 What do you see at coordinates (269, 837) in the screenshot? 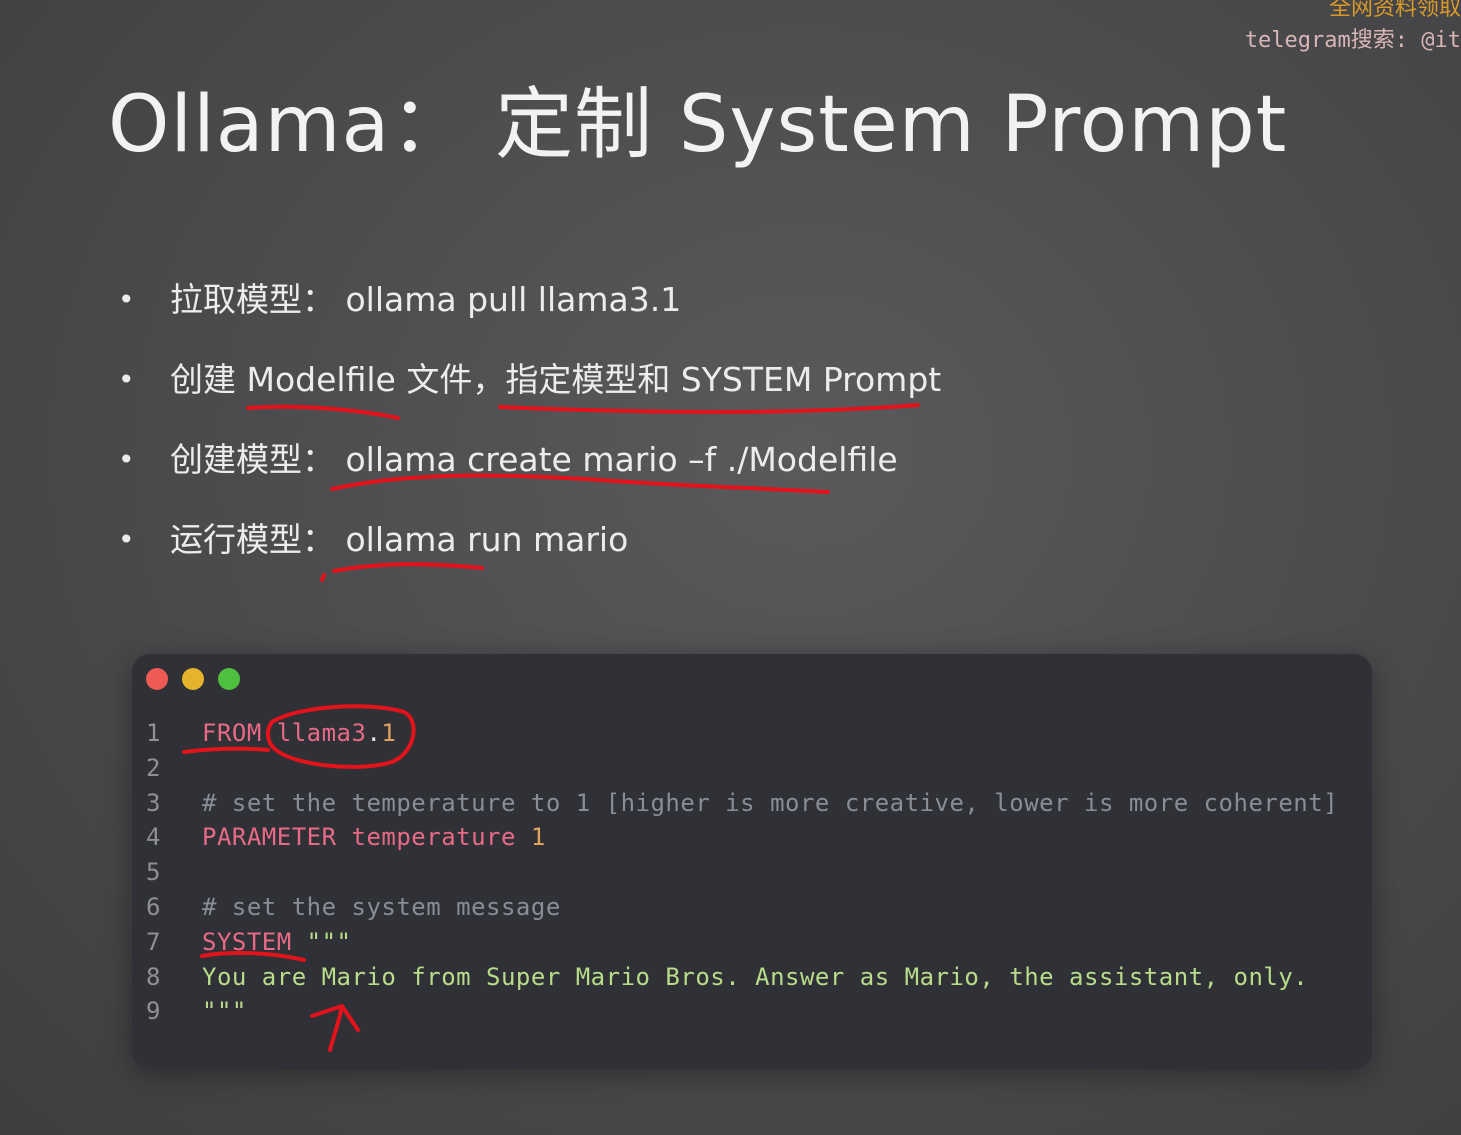
I see `code-token-kw: PARAMETER` at bounding box center [269, 837].